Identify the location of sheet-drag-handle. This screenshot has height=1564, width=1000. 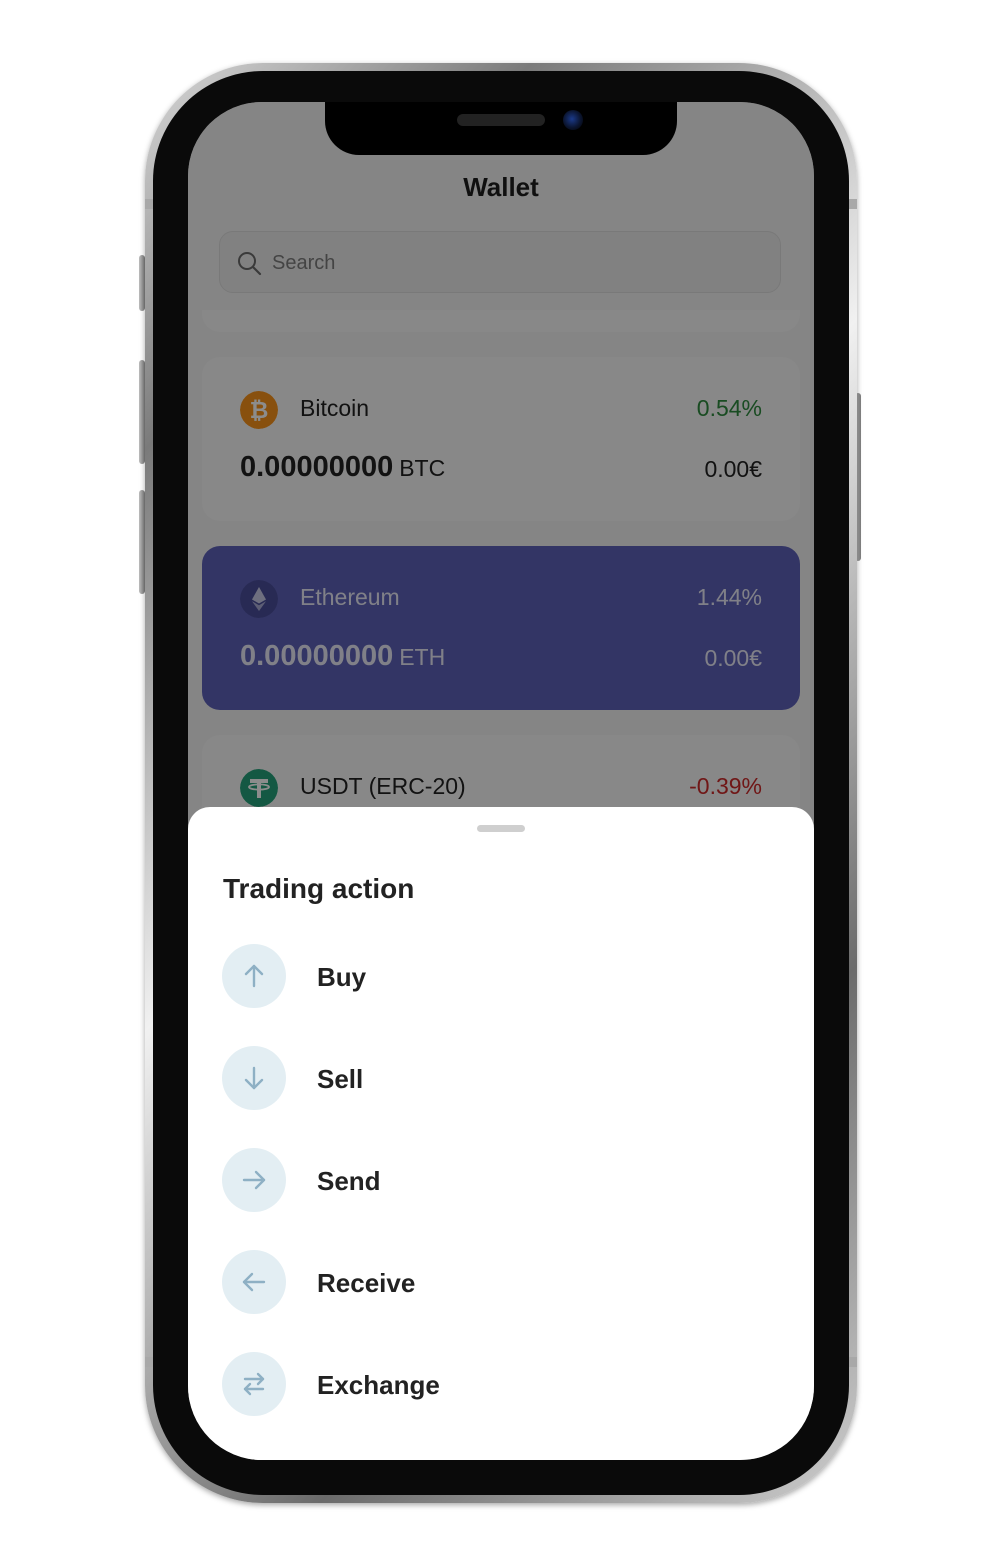
(501, 828).